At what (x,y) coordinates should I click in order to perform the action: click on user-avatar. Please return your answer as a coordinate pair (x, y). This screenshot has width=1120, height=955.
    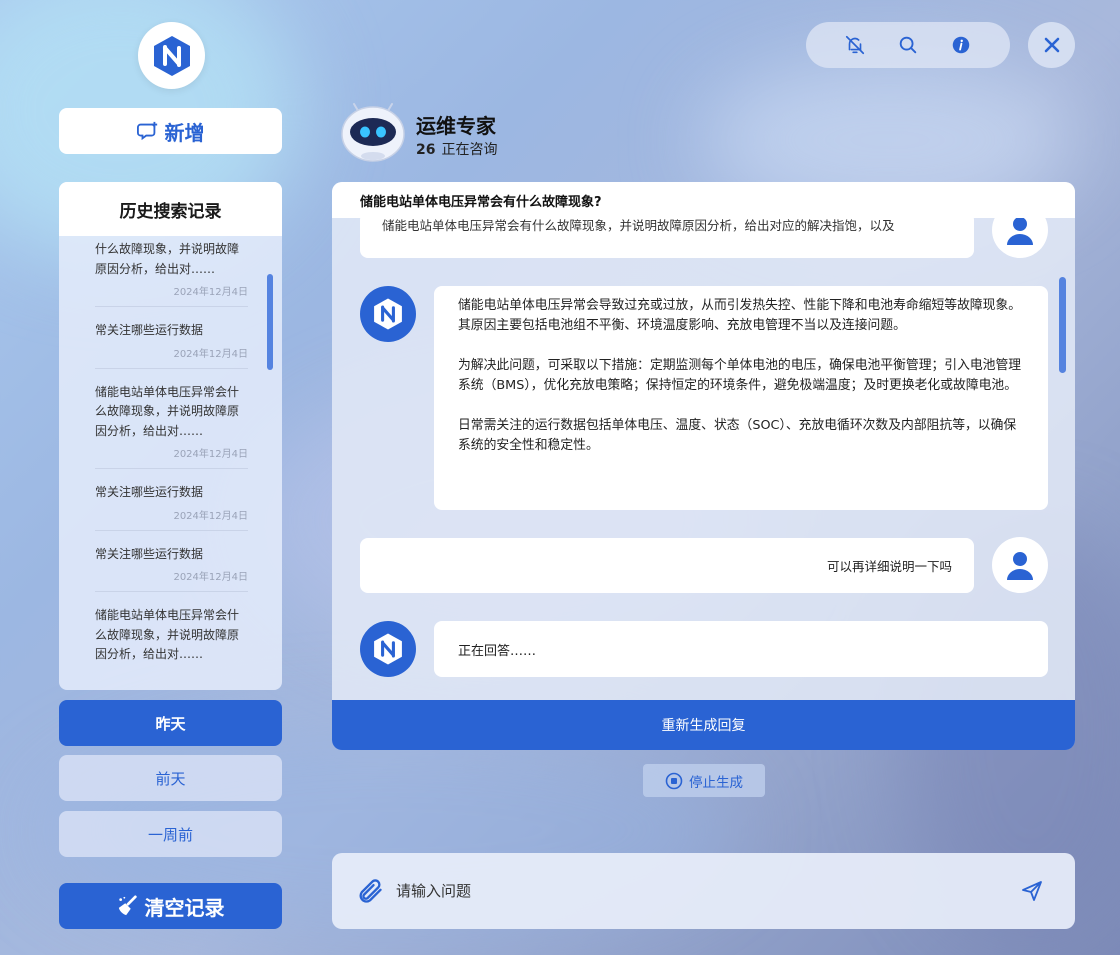
    Looking at the image, I should click on (1020, 565).